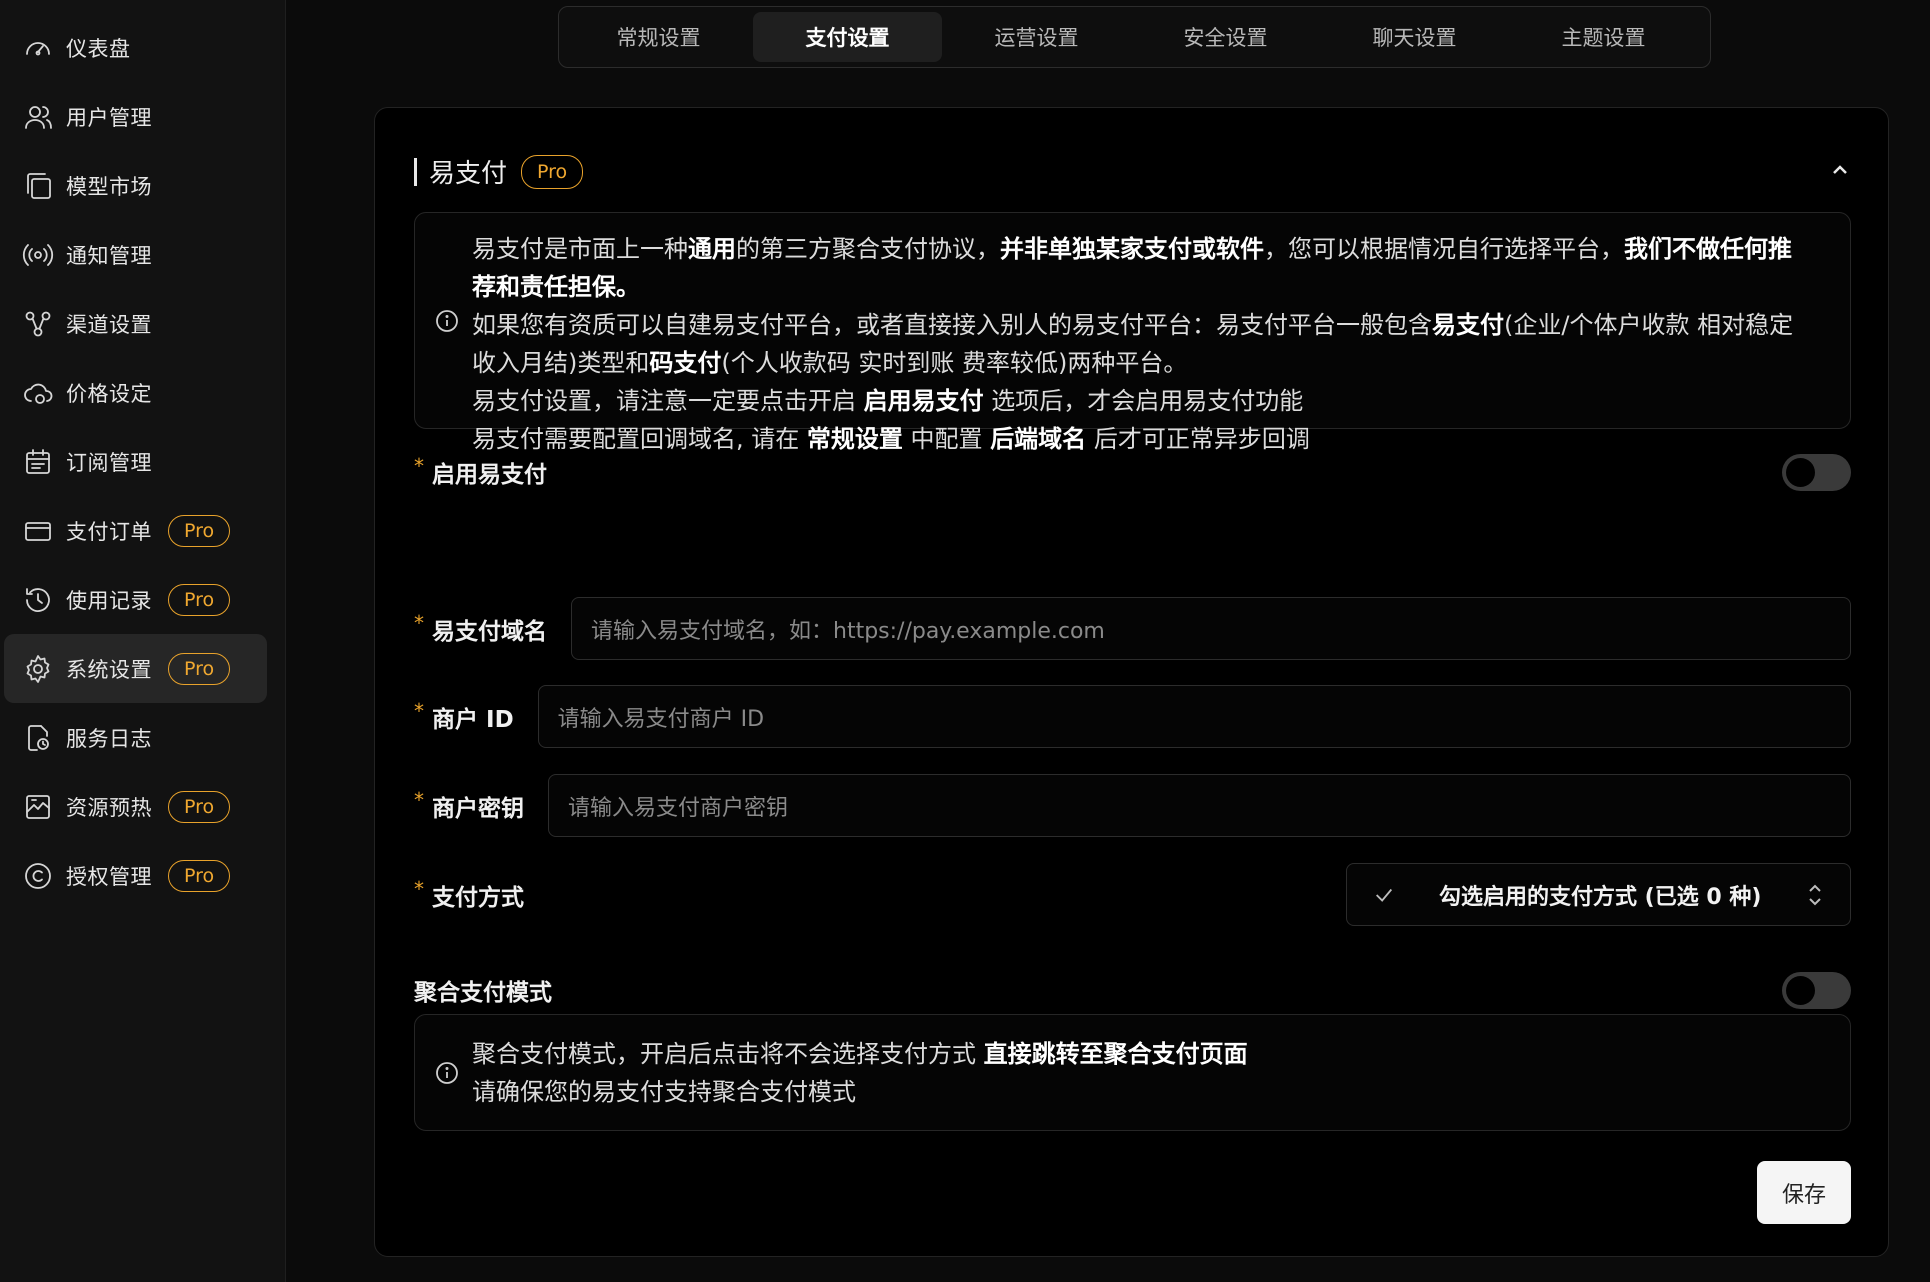 The width and height of the screenshot is (1930, 1282). What do you see at coordinates (109, 531) in the screenshot?
I see `sidebar-item-label: 支付订单` at bounding box center [109, 531].